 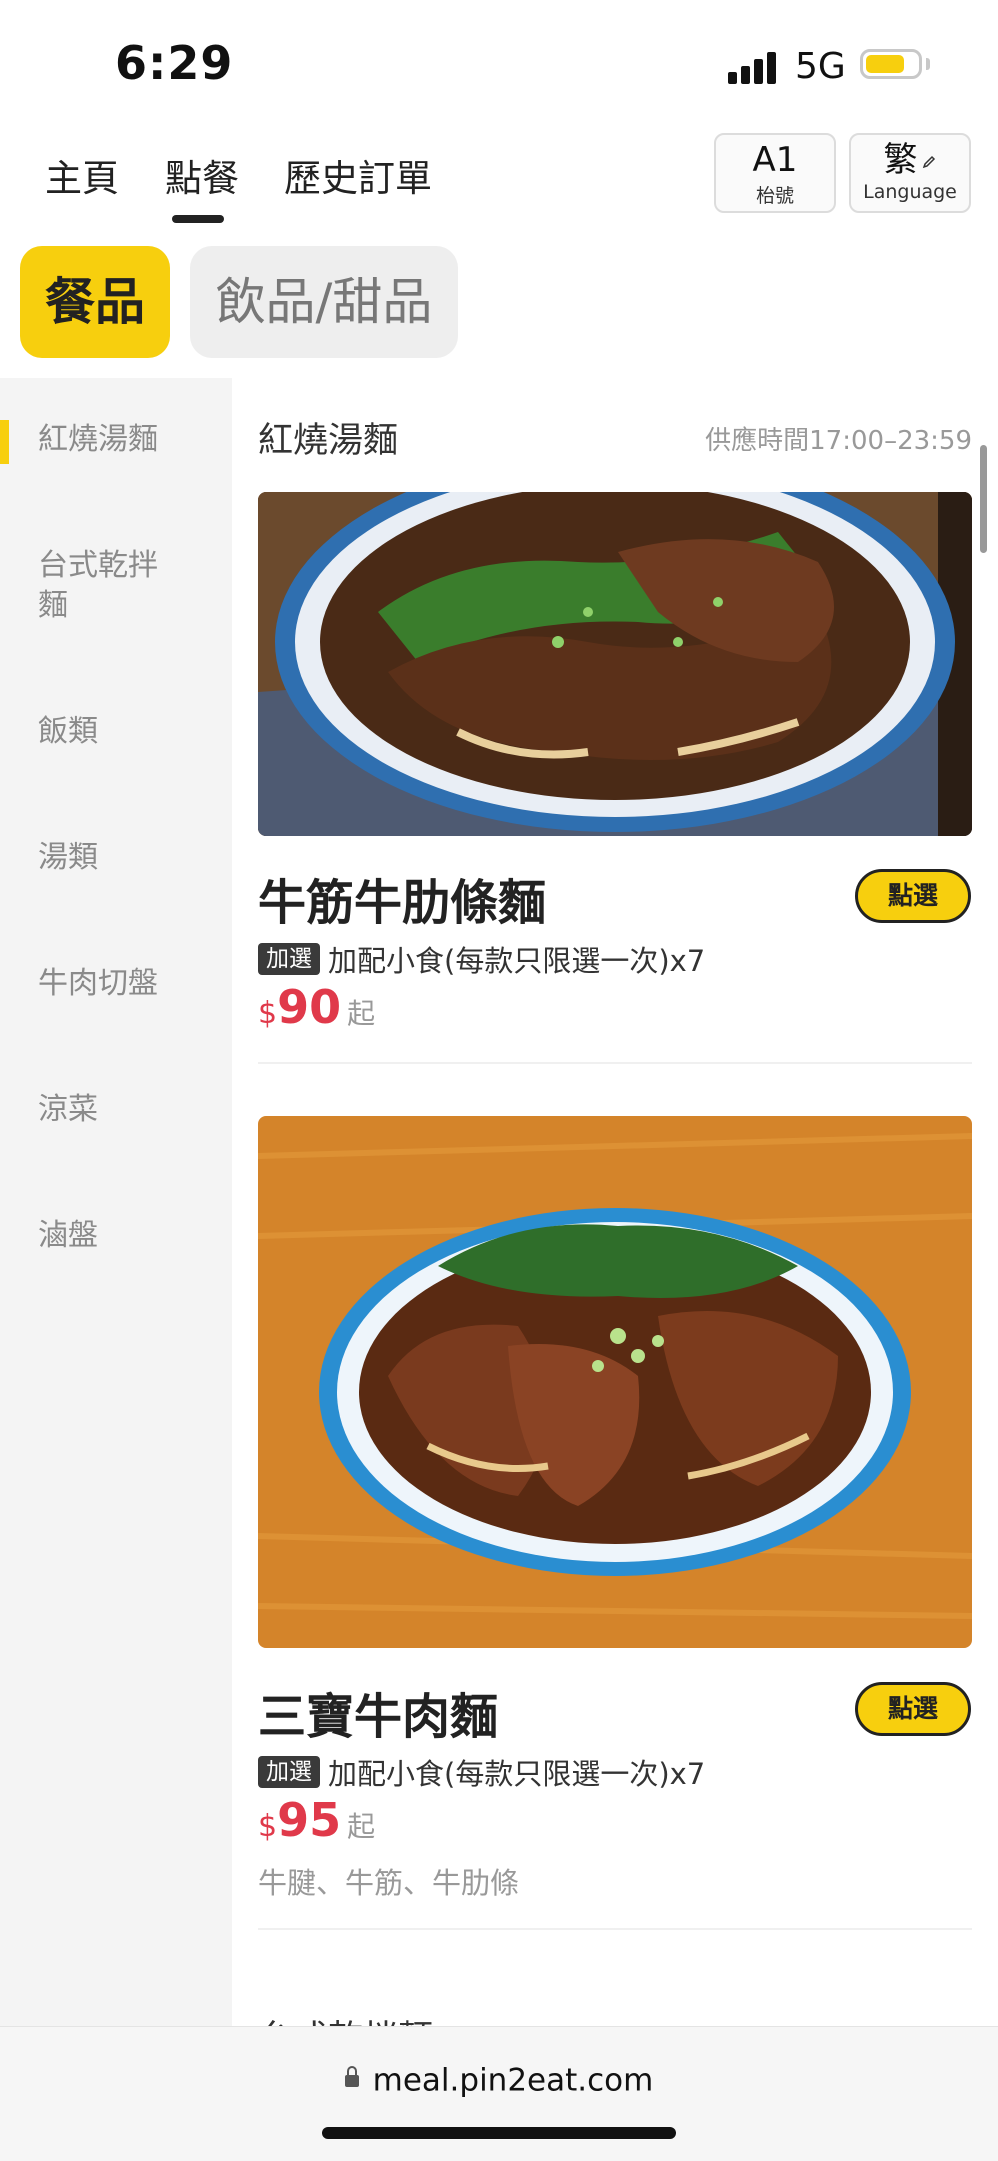 I want to click on signal-icon, so click(x=754, y=67).